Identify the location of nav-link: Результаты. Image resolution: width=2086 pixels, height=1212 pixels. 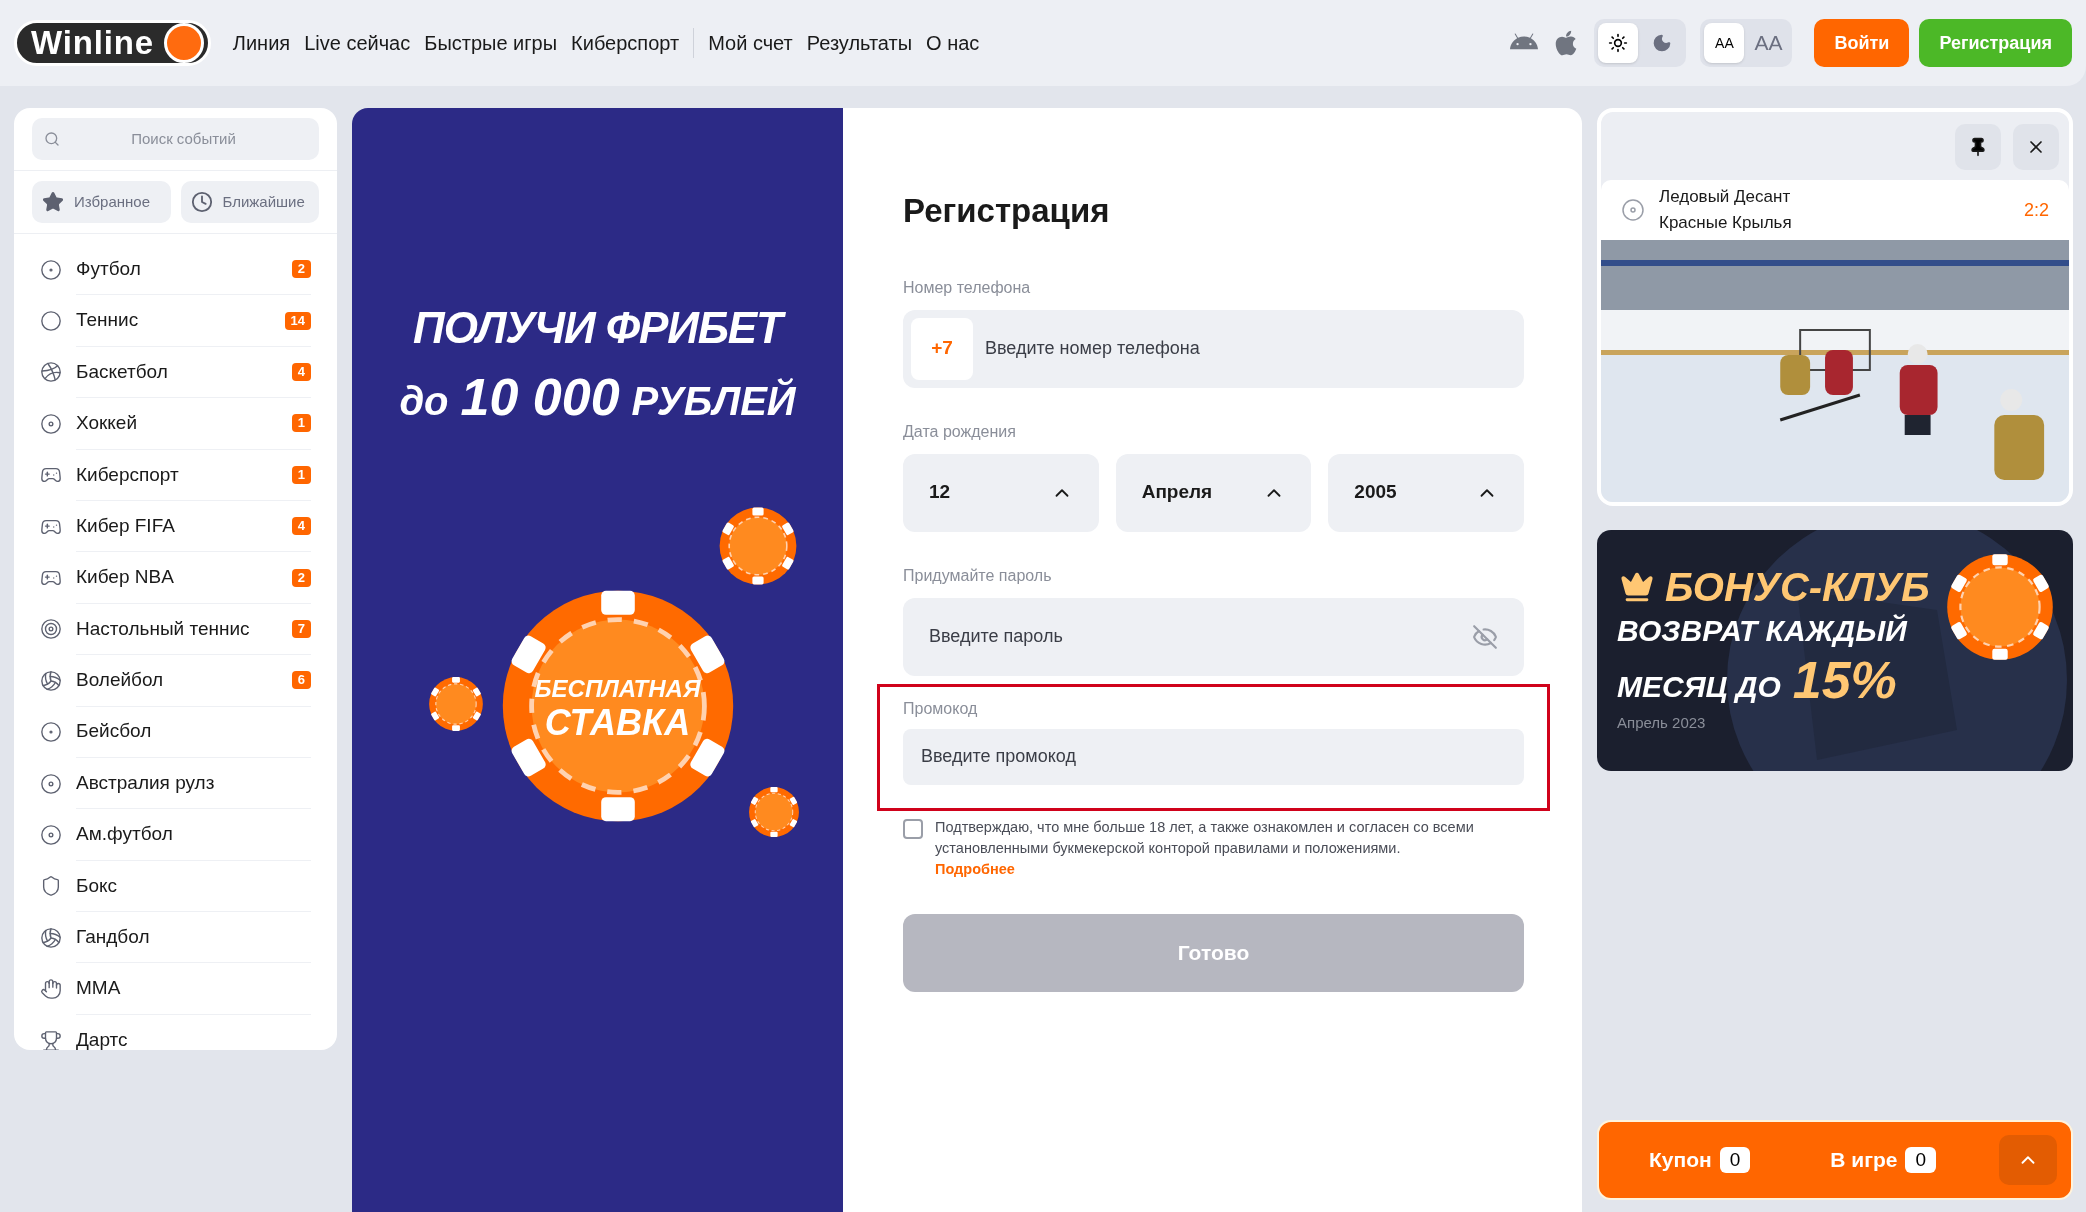
(859, 43).